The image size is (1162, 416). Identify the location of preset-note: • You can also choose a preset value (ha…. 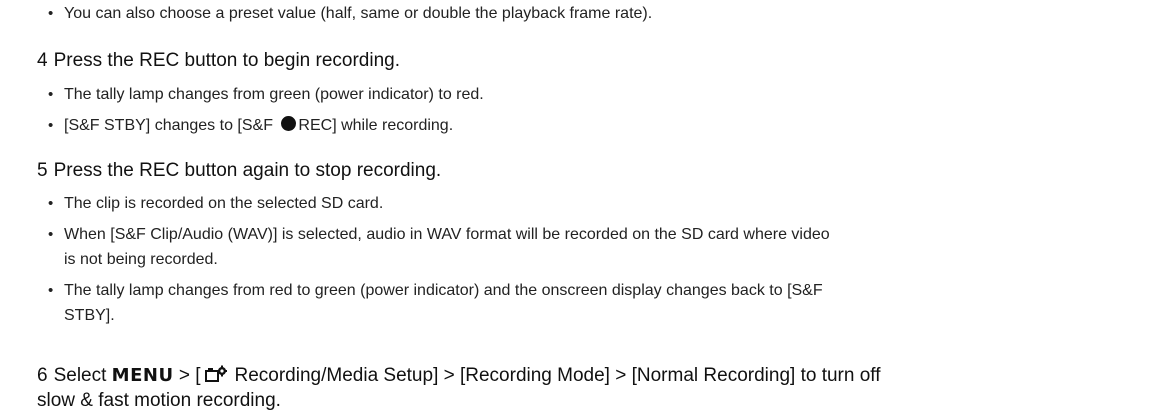
(596, 13).